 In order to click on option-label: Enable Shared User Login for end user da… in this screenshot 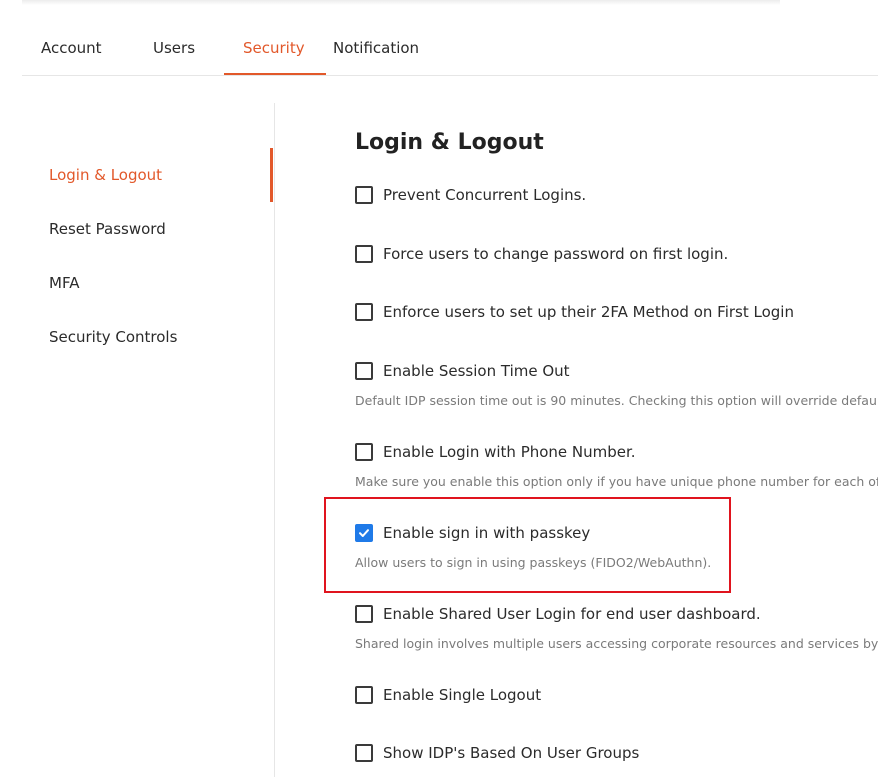, I will do `click(572, 614)`.